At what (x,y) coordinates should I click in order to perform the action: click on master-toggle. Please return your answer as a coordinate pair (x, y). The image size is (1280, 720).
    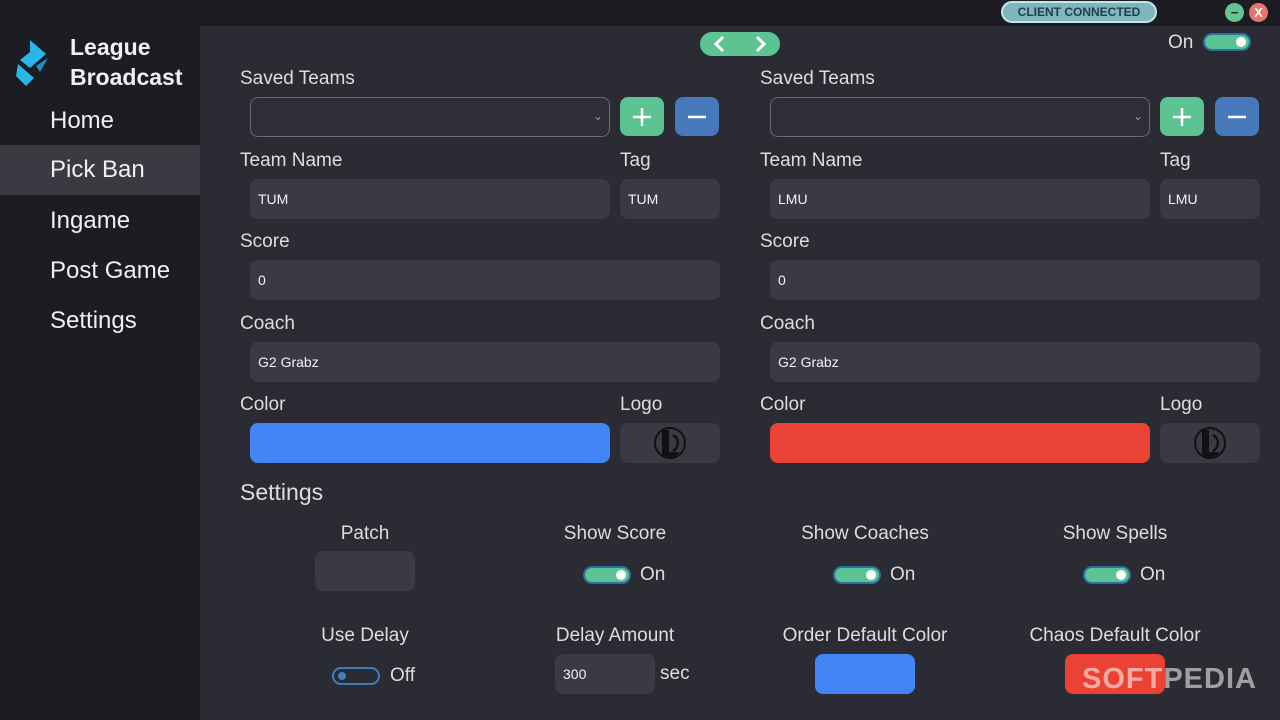
    Looking at the image, I should click on (1227, 42).